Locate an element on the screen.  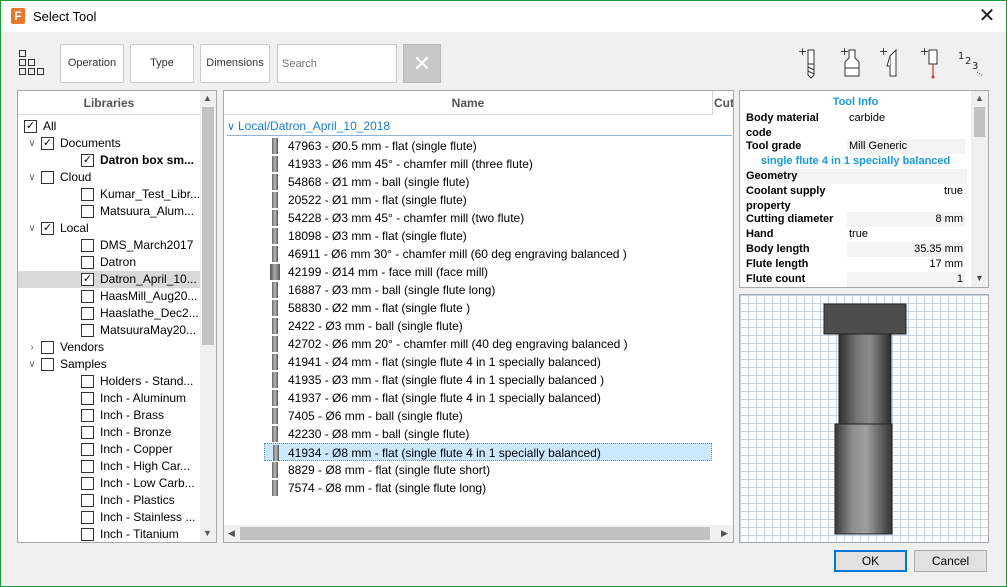
library-item: Inch - Plastics is located at coordinates (109, 500).